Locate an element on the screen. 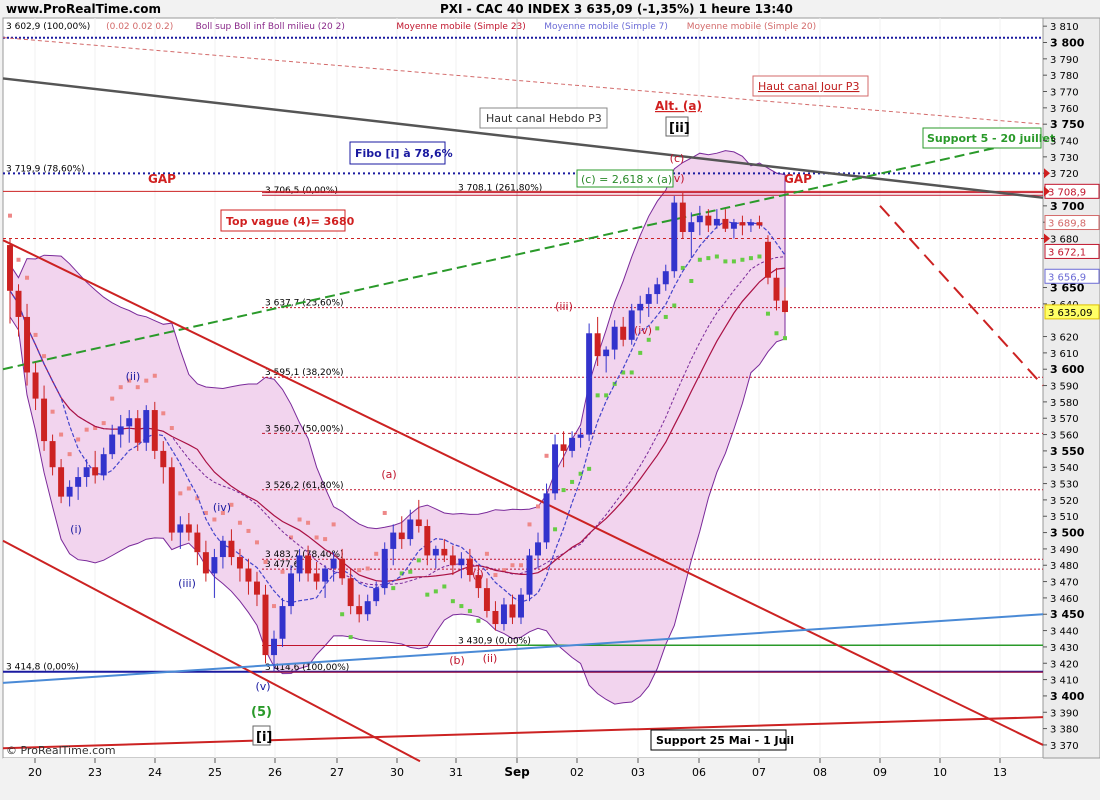 The image size is (1100, 800). fib-level-label: 3 637,7 (23,60%) is located at coordinates (304, 304).